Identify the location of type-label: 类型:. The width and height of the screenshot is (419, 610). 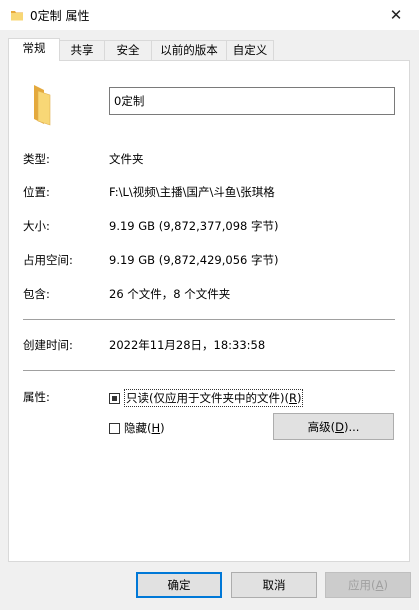
(36, 159).